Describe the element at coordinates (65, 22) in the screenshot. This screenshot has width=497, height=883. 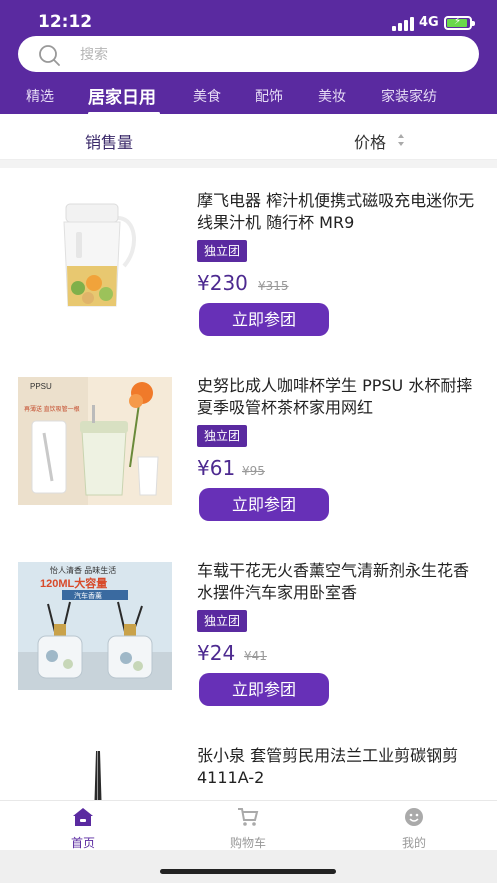
I see `status-time: 12:12` at that location.